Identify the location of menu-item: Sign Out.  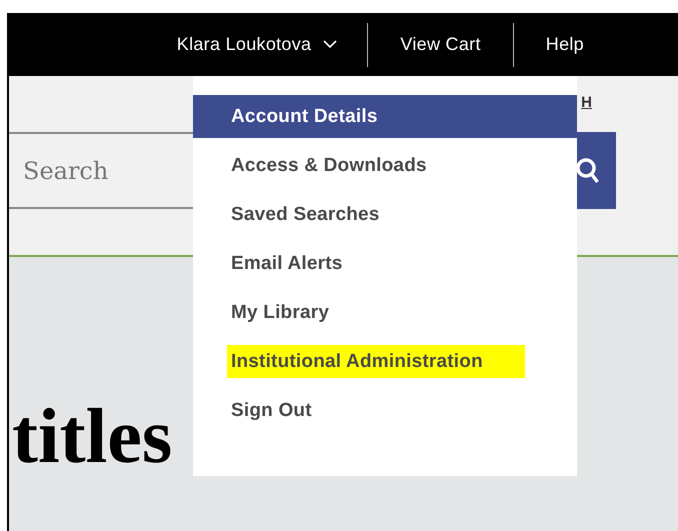
(385, 410).